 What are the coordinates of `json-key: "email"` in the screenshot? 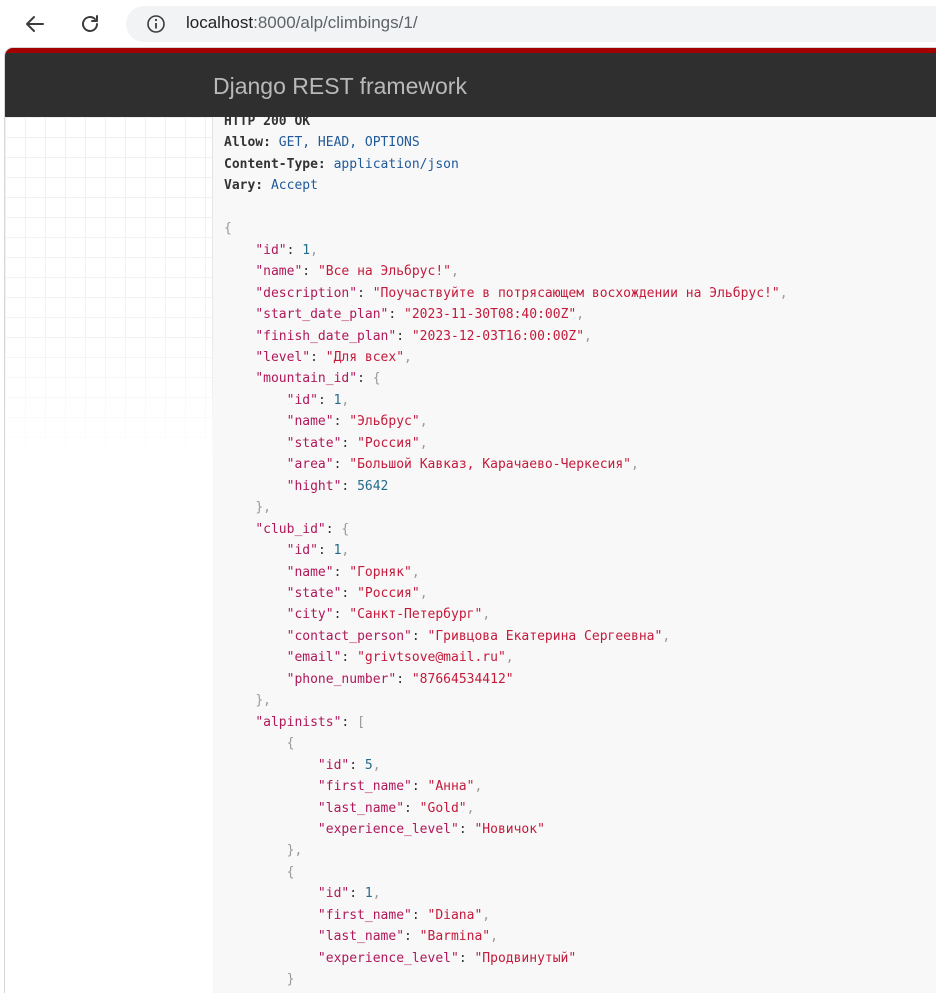 It's located at (314, 658).